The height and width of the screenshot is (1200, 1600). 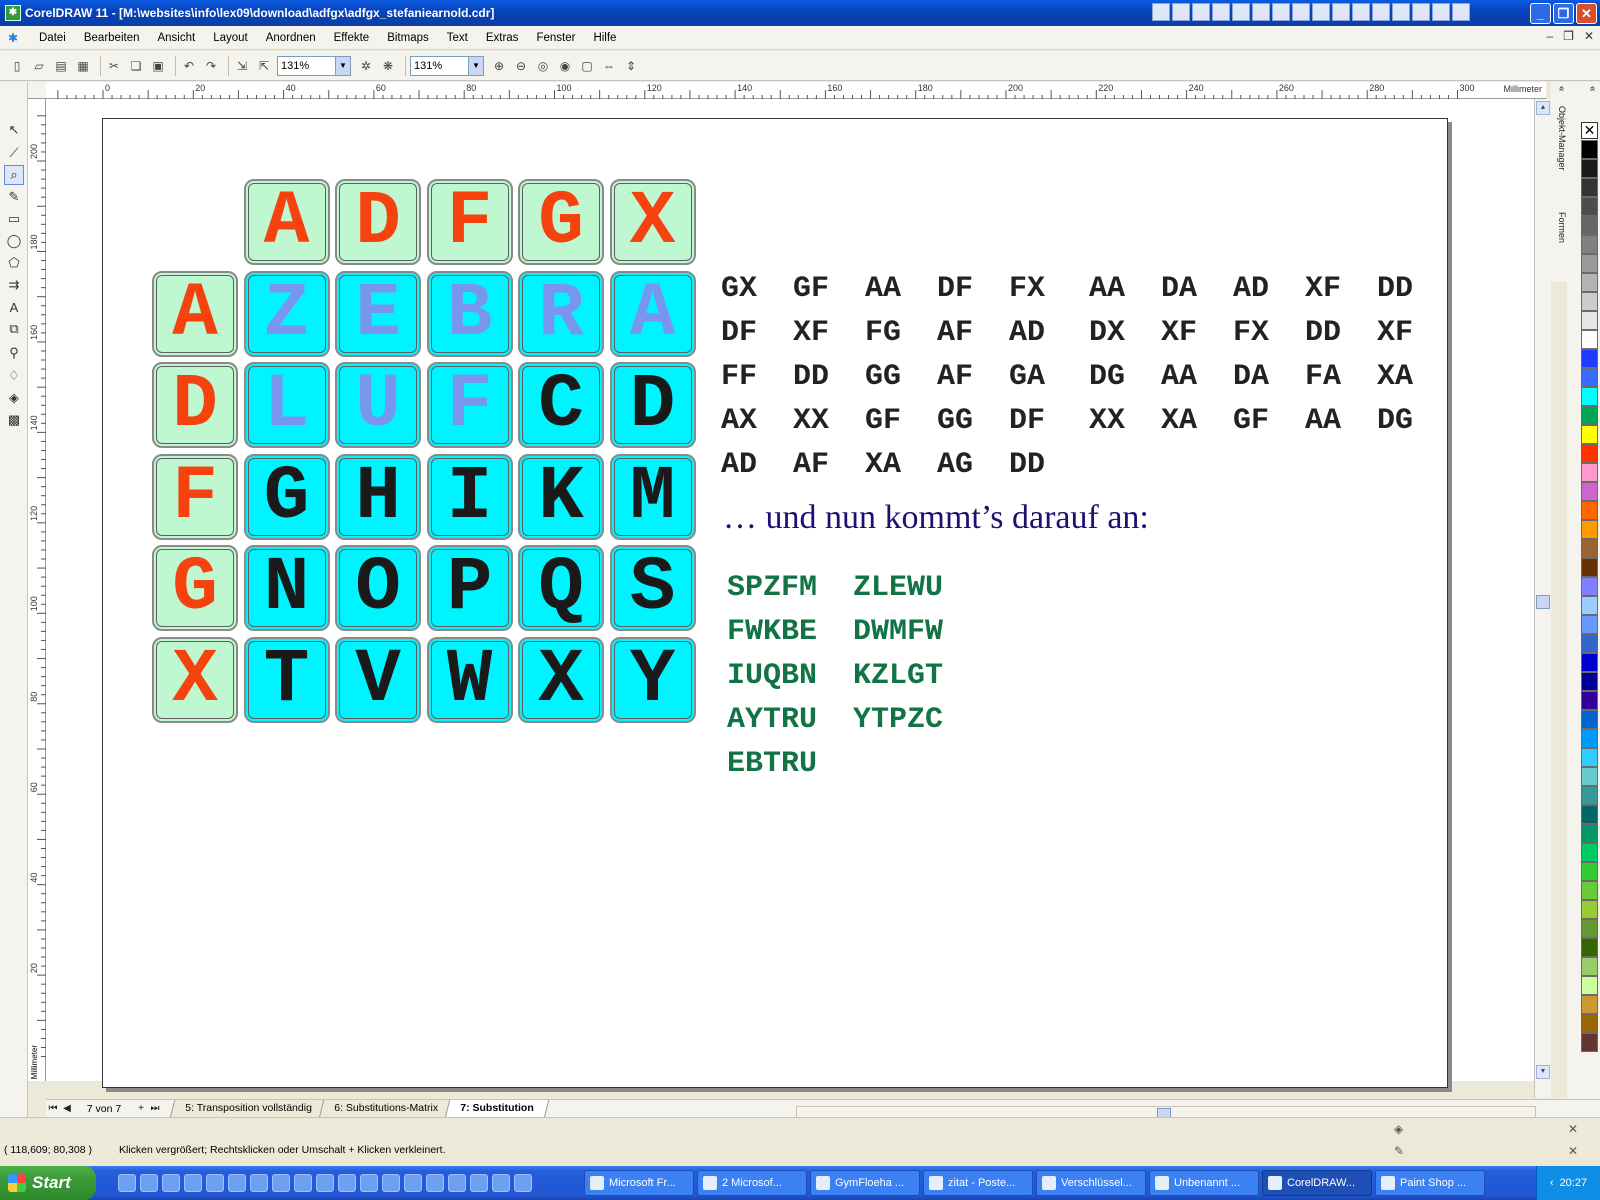 I want to click on menu-text: Text, so click(x=457, y=38).